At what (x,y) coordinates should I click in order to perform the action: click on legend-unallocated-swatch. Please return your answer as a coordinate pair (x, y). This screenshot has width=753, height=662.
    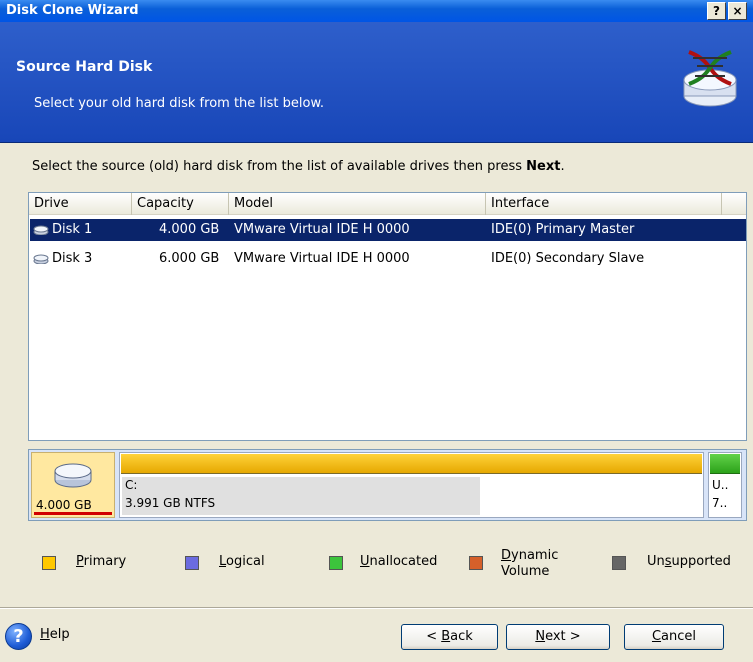
    Looking at the image, I should click on (336, 563).